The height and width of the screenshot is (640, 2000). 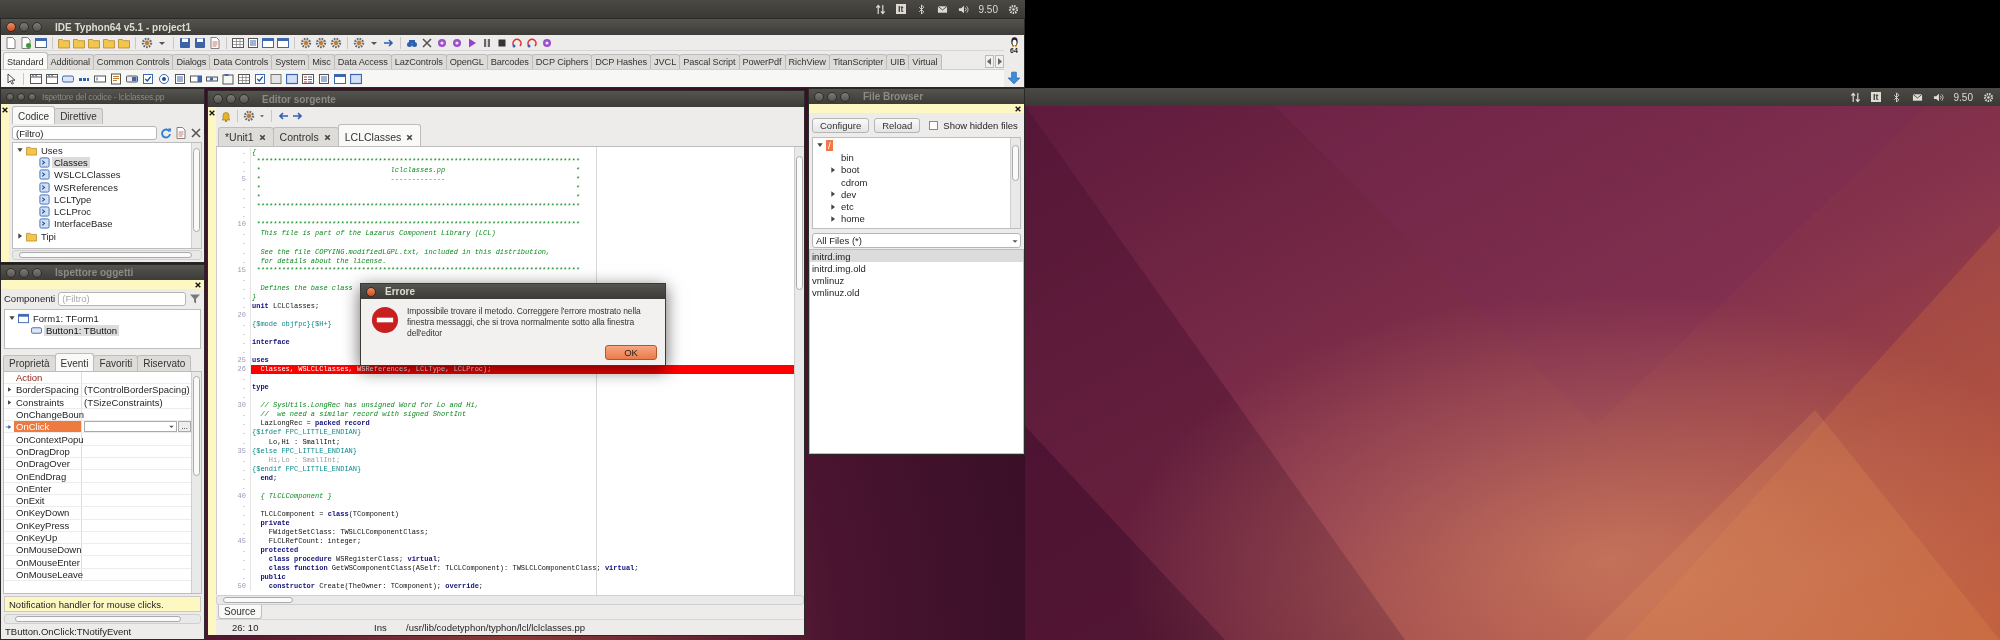 What do you see at coordinates (36, 78) in the screenshot?
I see `menu-icon` at bounding box center [36, 78].